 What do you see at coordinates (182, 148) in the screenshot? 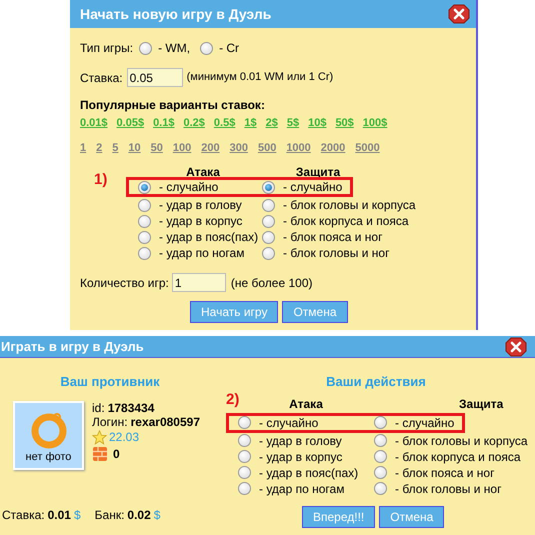
I see `stake-link: 100` at bounding box center [182, 148].